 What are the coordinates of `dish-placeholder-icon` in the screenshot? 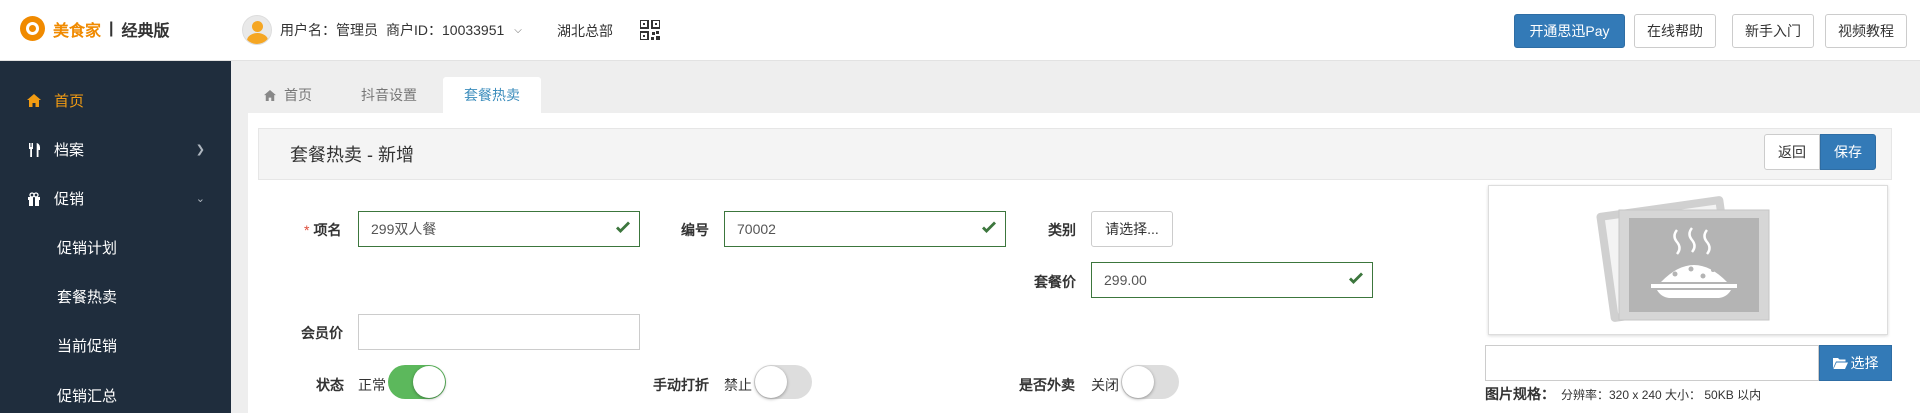 It's located at (1683, 259).